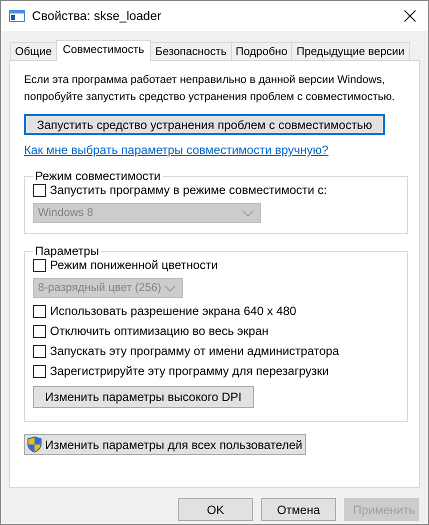 The image size is (429, 525). I want to click on window-icon, so click(17, 16).